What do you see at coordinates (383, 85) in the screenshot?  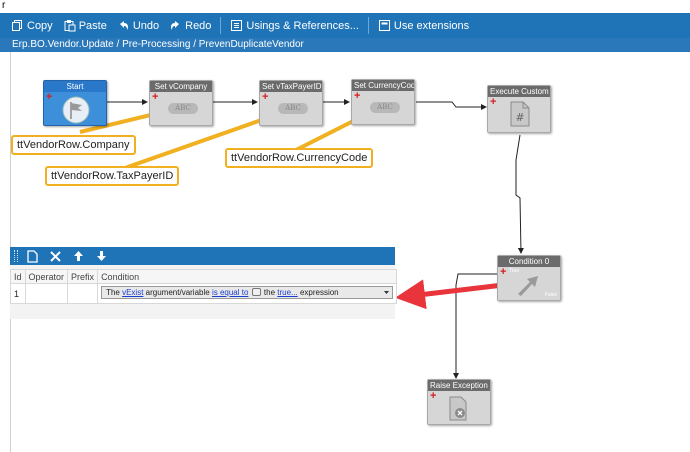 I see `node-set-currencycode-title: Set CurrencyCode` at bounding box center [383, 85].